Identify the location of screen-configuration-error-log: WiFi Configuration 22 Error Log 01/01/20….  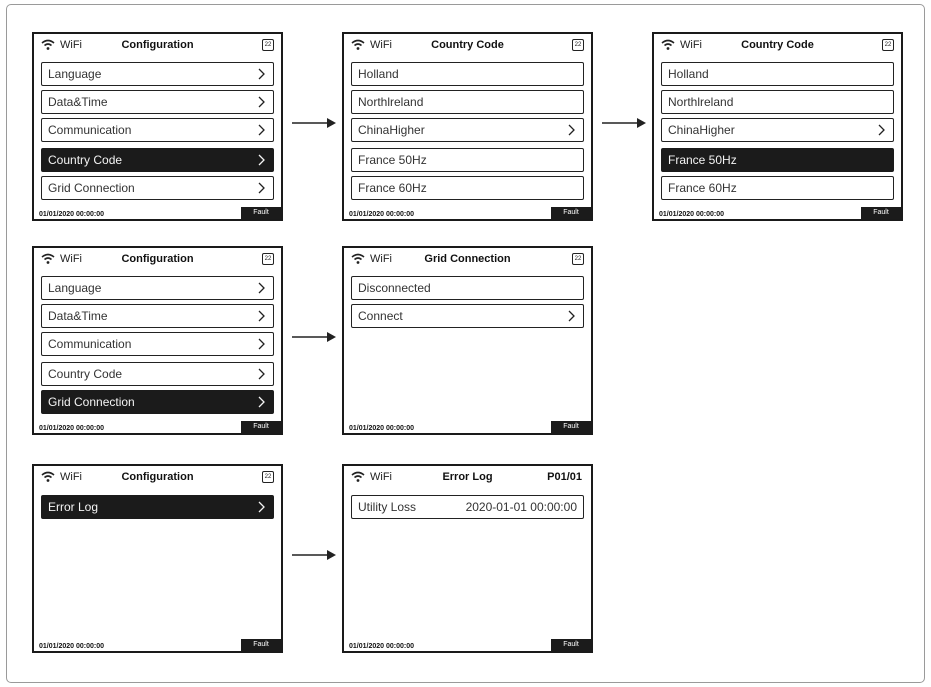
(157, 558).